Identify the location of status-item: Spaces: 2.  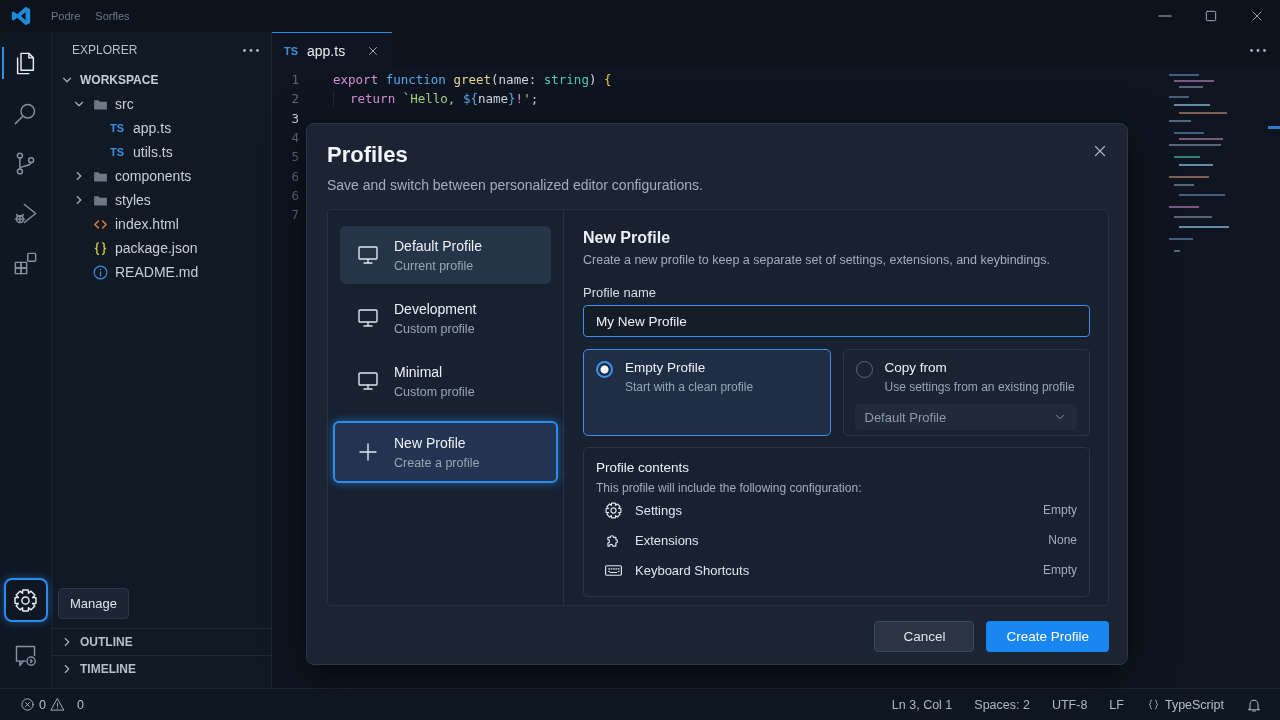
(1002, 704).